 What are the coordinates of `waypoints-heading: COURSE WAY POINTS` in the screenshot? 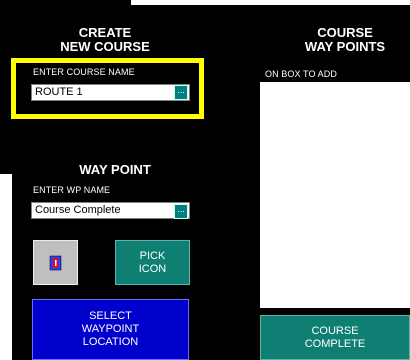 It's located at (340, 40).